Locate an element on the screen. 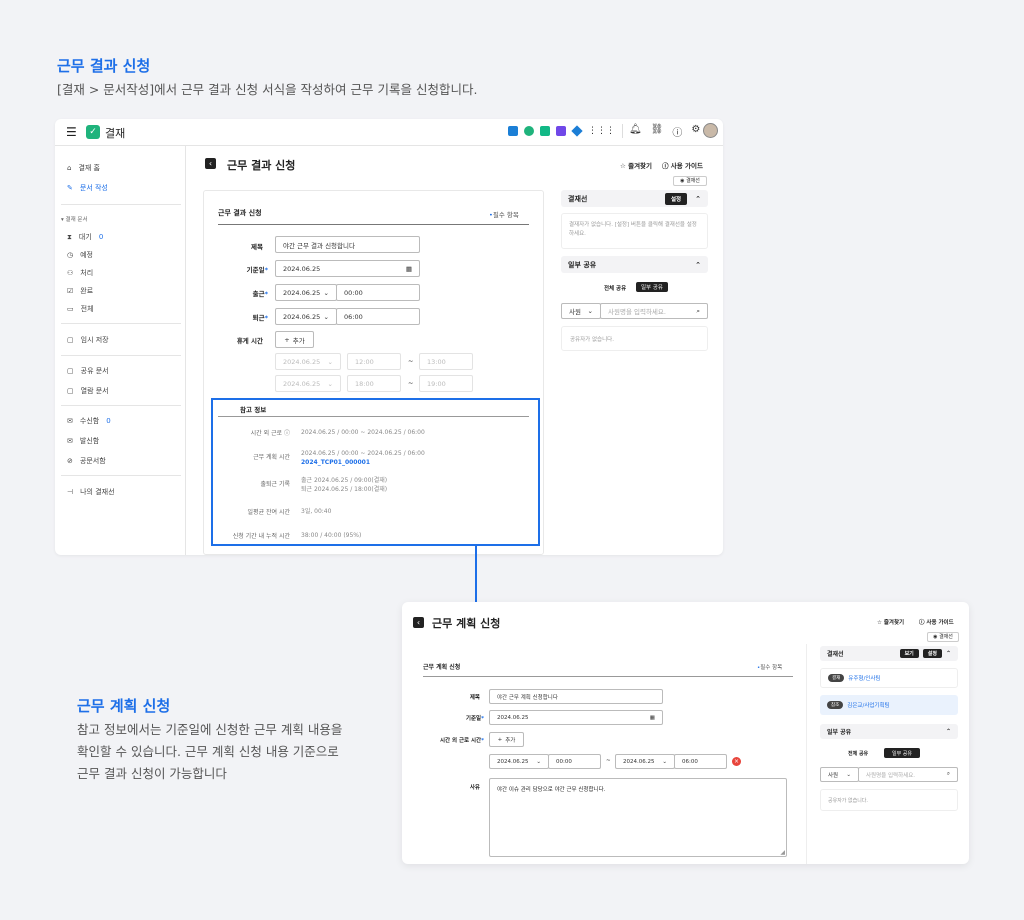 Image resolution: width=1024 pixels, height=920 pixels. break-to-input: 13:00 is located at coordinates (446, 361).